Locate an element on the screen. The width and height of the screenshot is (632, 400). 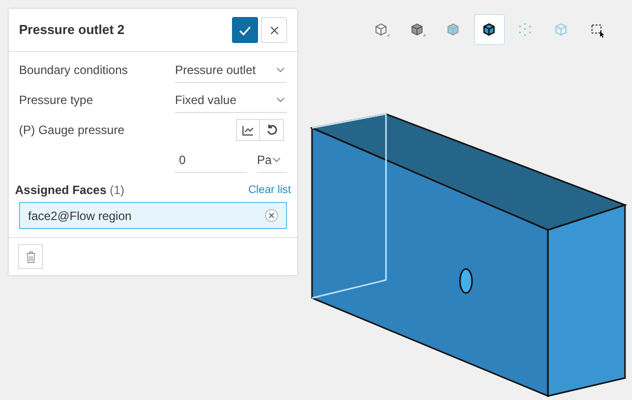
field-label: (P) Gauge pressure is located at coordinates (72, 130).